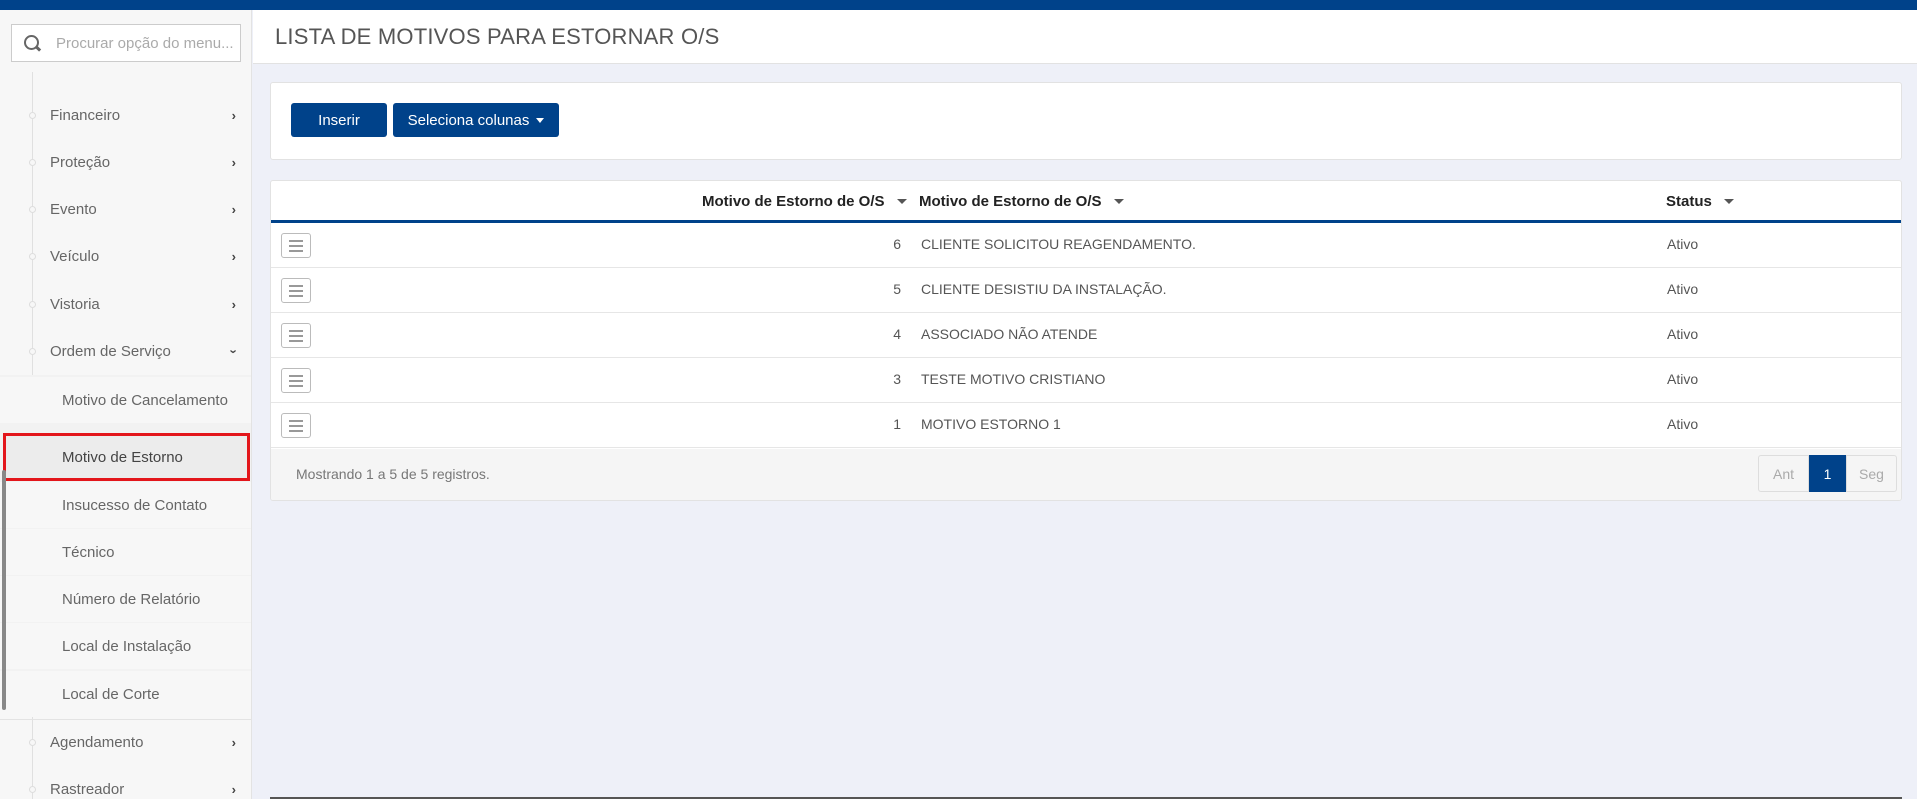  Describe the element at coordinates (122, 457) in the screenshot. I see `sidebar-subitem-label: Motivo de Estorno` at that location.